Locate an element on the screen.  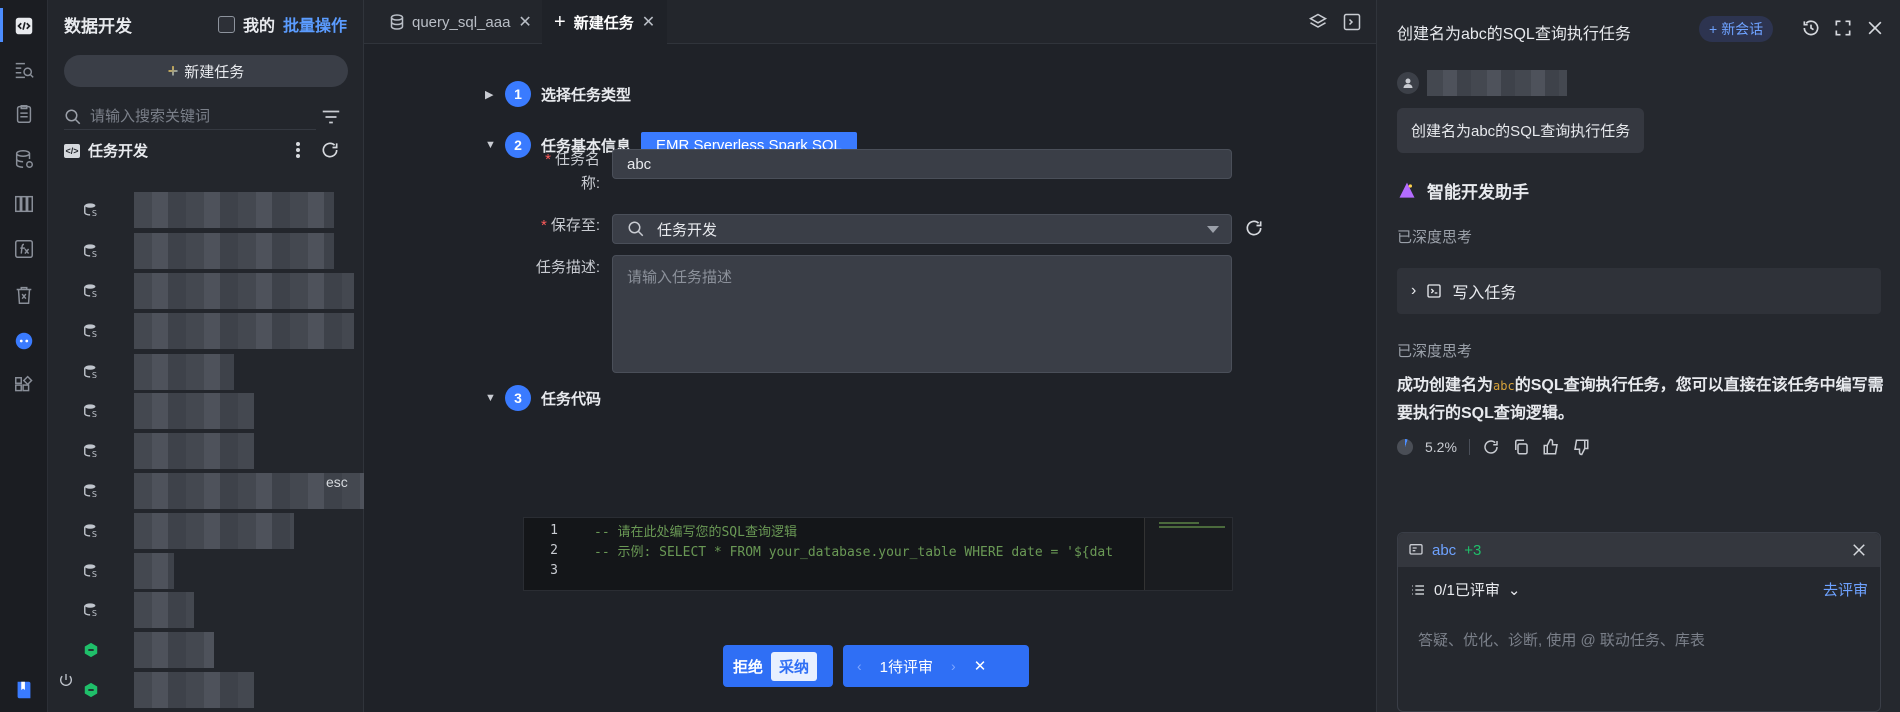
tab-query-sql: query_sql_aaa ✕ is located at coordinates (461, 22).